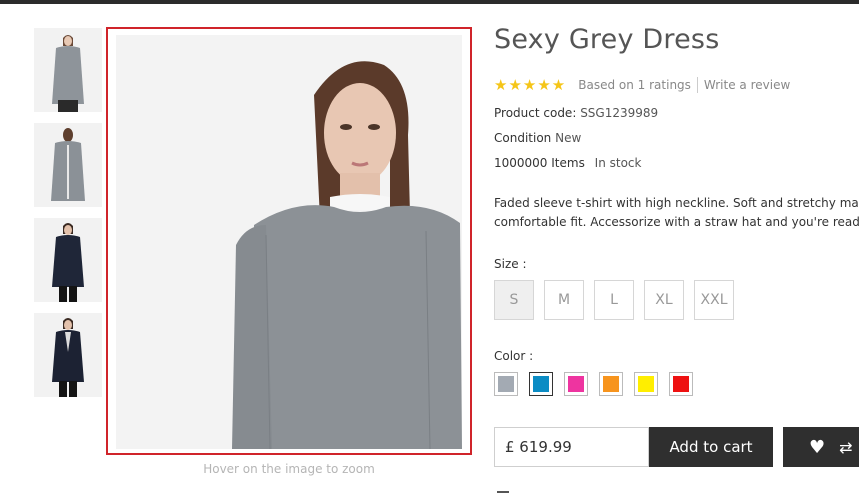 The width and height of the screenshot is (859, 498). I want to click on rating-row: ★★★★★ Based on 1 ratings Write a review, so click(642, 85).